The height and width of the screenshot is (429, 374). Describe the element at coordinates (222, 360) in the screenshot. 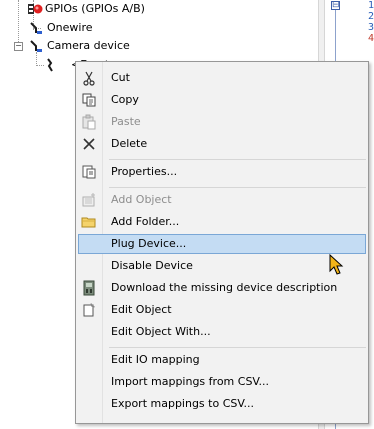

I see `menu-item-edit-io-mapping: Edit IO mapping` at that location.